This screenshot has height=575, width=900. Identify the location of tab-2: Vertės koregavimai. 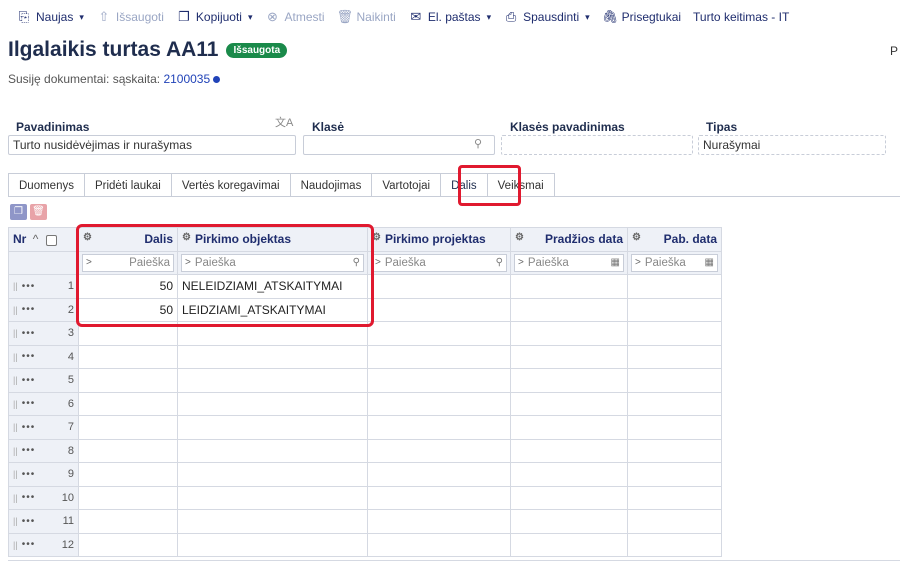
(230, 185).